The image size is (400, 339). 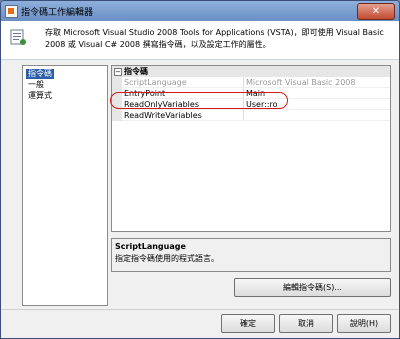 I want to click on nav-item-expressions: 運算式, so click(x=40, y=96).